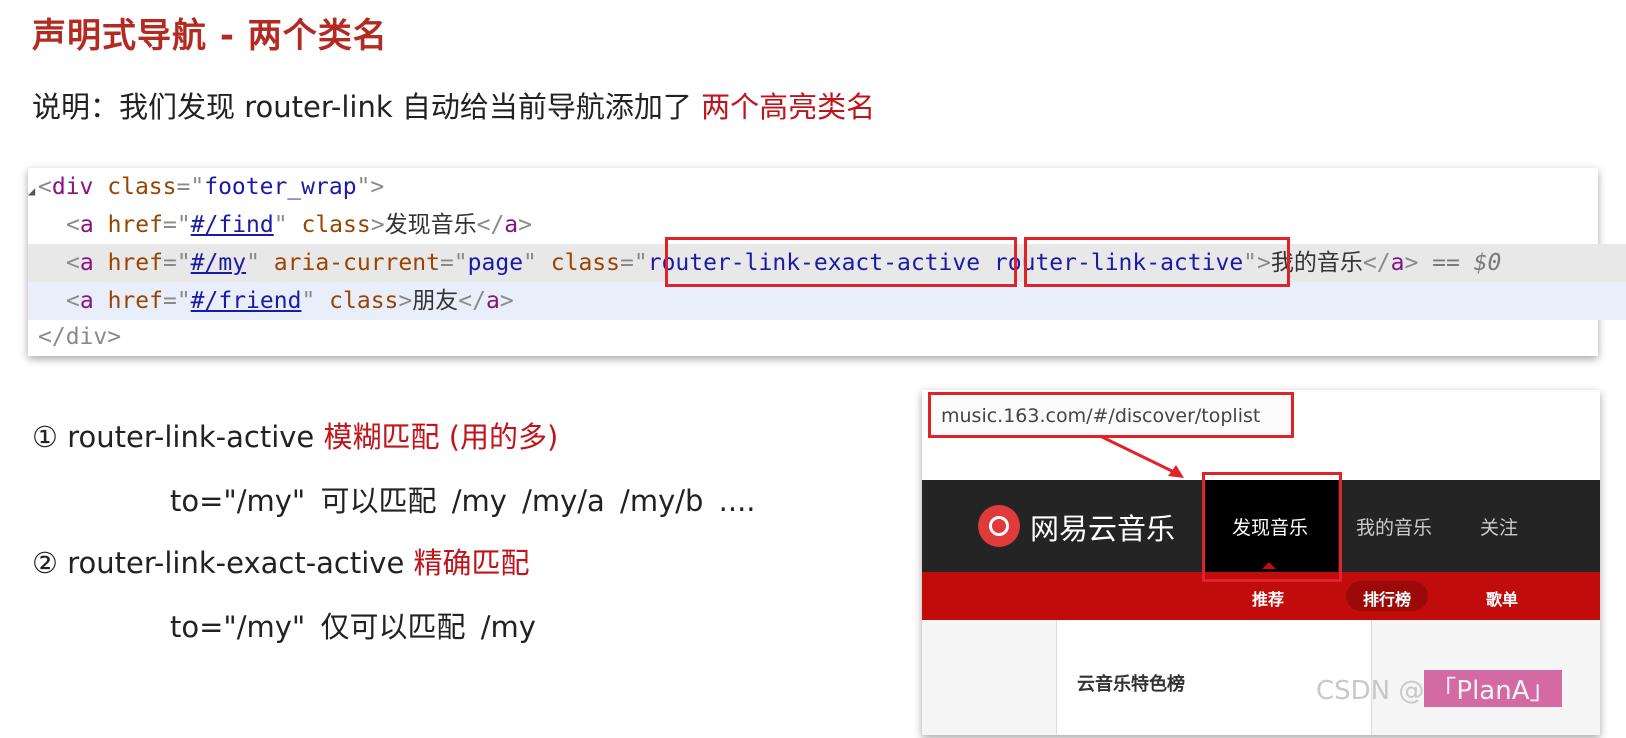 The width and height of the screenshot is (1626, 738). Describe the element at coordinates (31, 191) in the screenshot. I see `expand-triangle-icon: ◢` at that location.